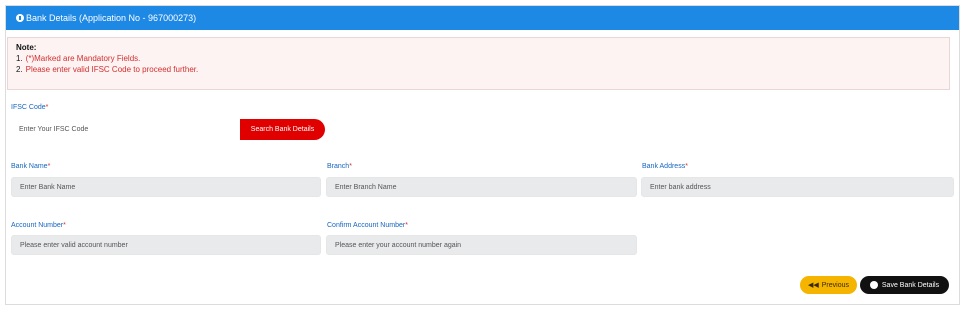 Image resolution: width=967 pixels, height=314 pixels. I want to click on branch-placeholder: Enter Branch Name, so click(366, 187).